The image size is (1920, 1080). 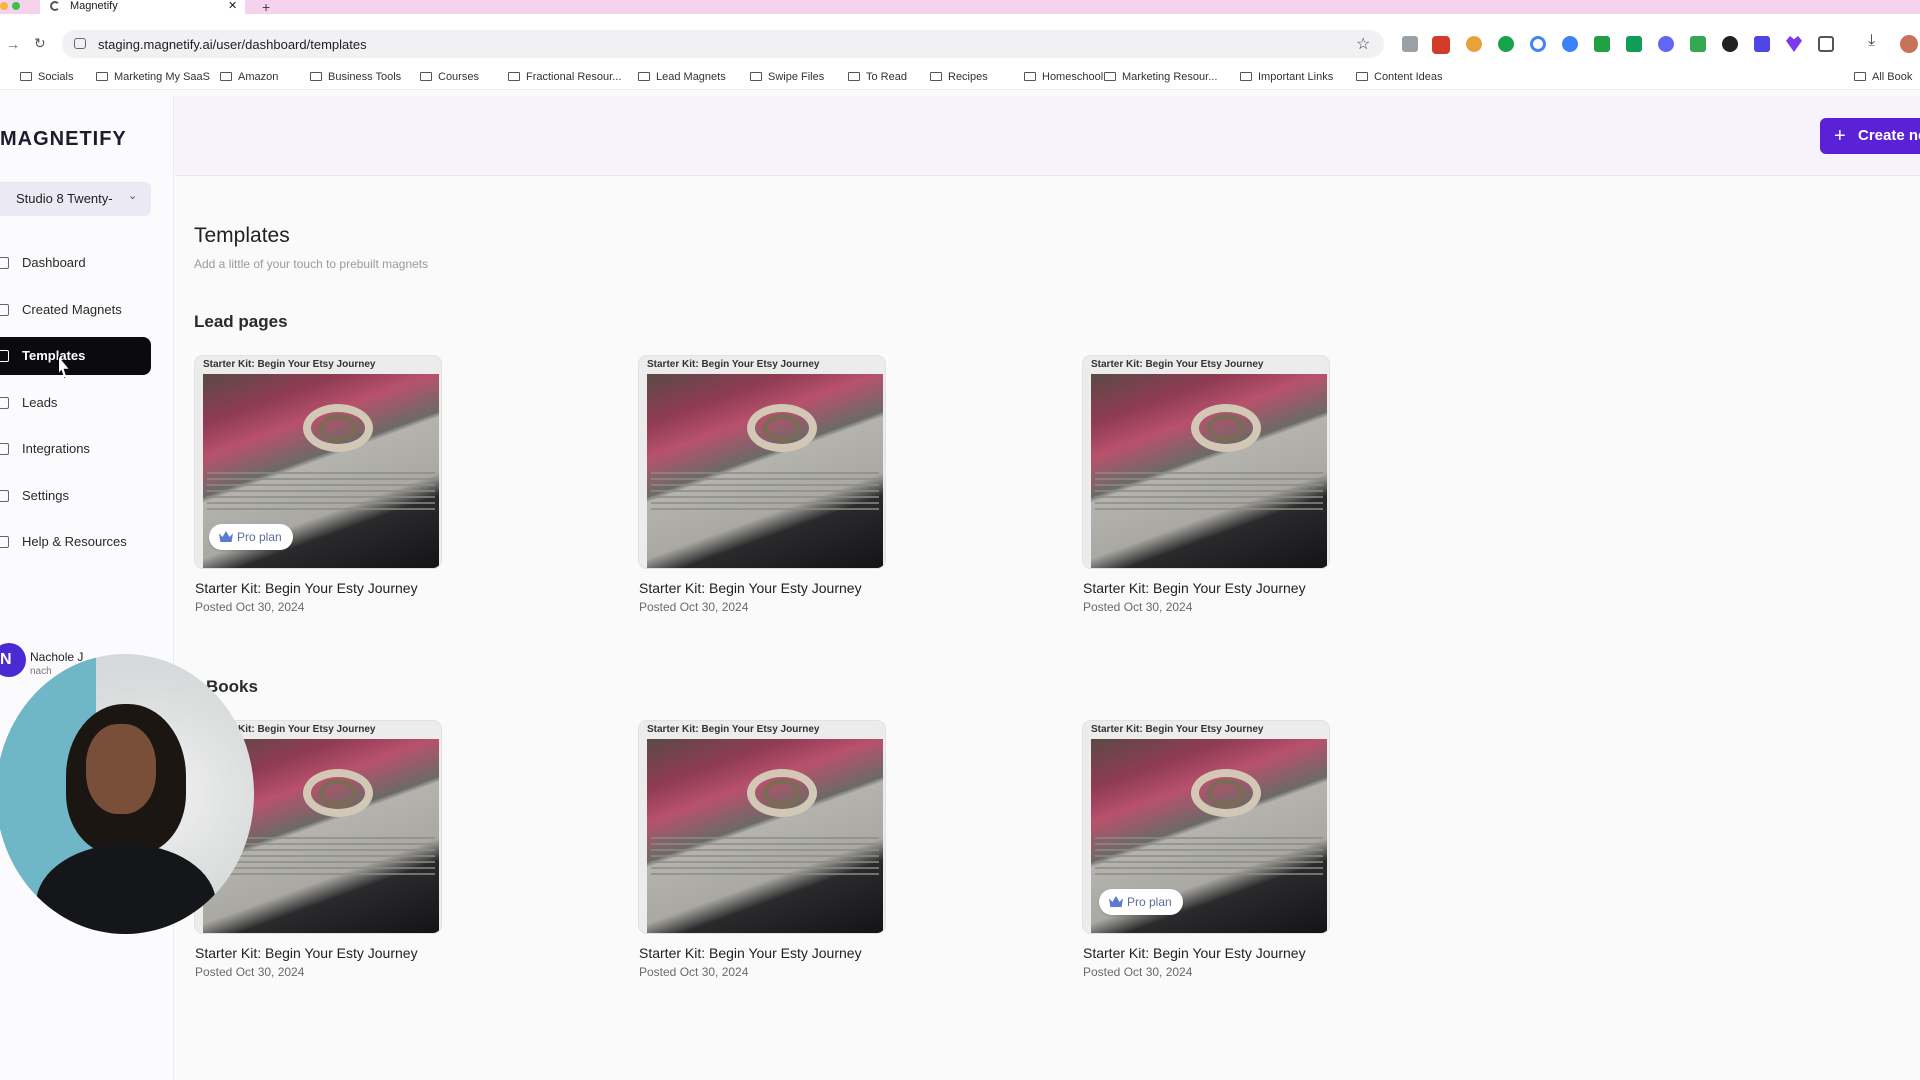 What do you see at coordinates (142, 7) in the screenshot?
I see `browser-tab: Magnetify ✕` at bounding box center [142, 7].